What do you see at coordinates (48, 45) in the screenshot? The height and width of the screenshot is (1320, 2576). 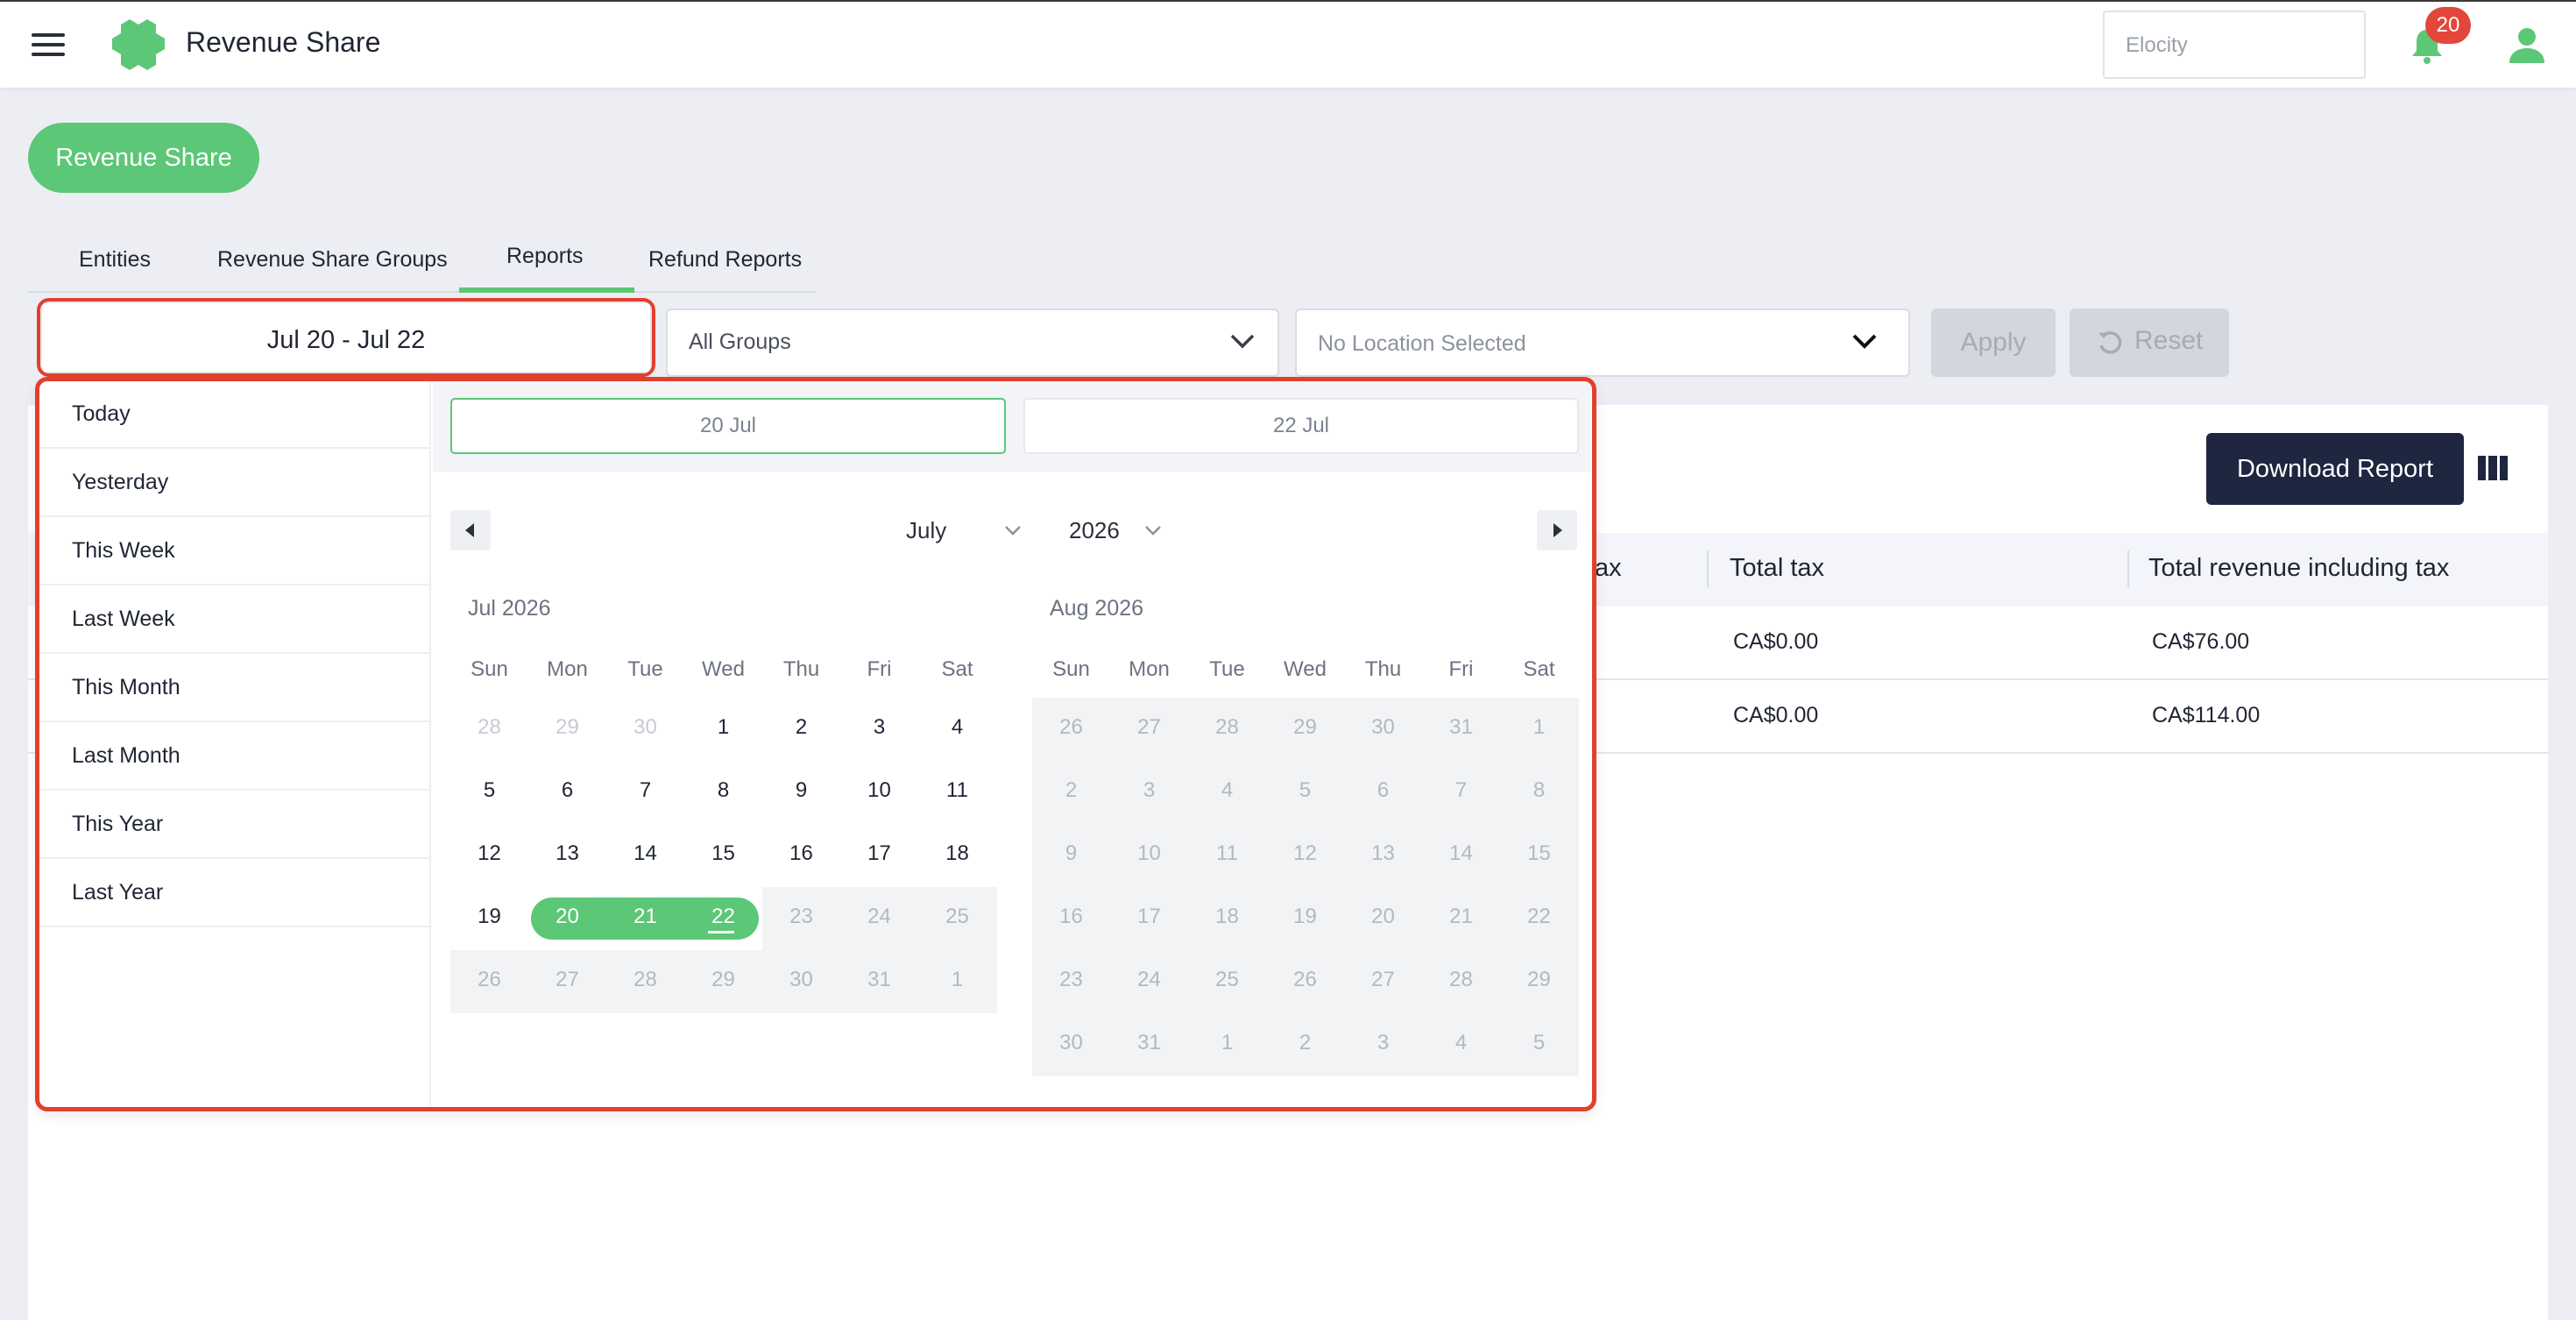 I see `menu-icon` at bounding box center [48, 45].